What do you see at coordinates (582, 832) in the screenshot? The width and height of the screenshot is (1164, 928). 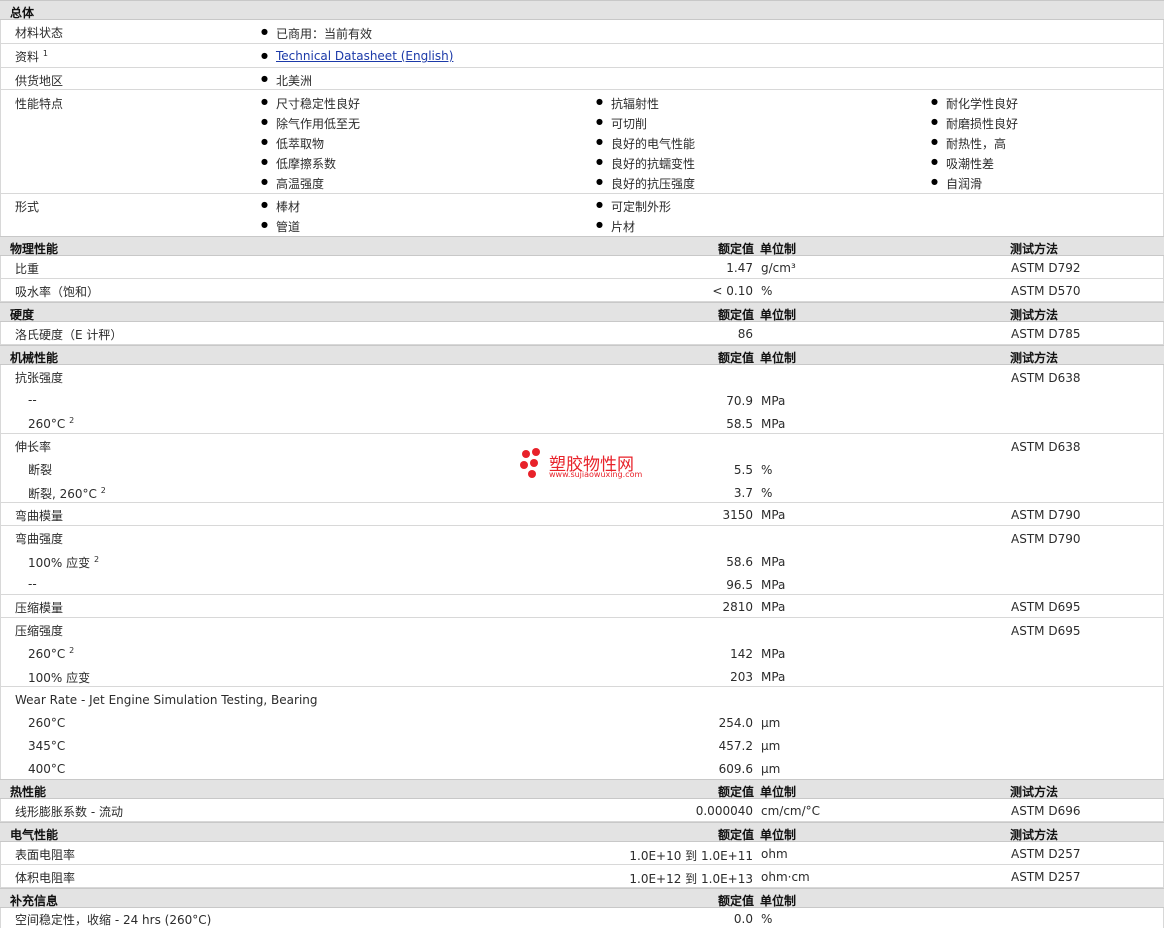 I see `section-electrical-header: 电气性能 额定值 单位制 测试方法` at bounding box center [582, 832].